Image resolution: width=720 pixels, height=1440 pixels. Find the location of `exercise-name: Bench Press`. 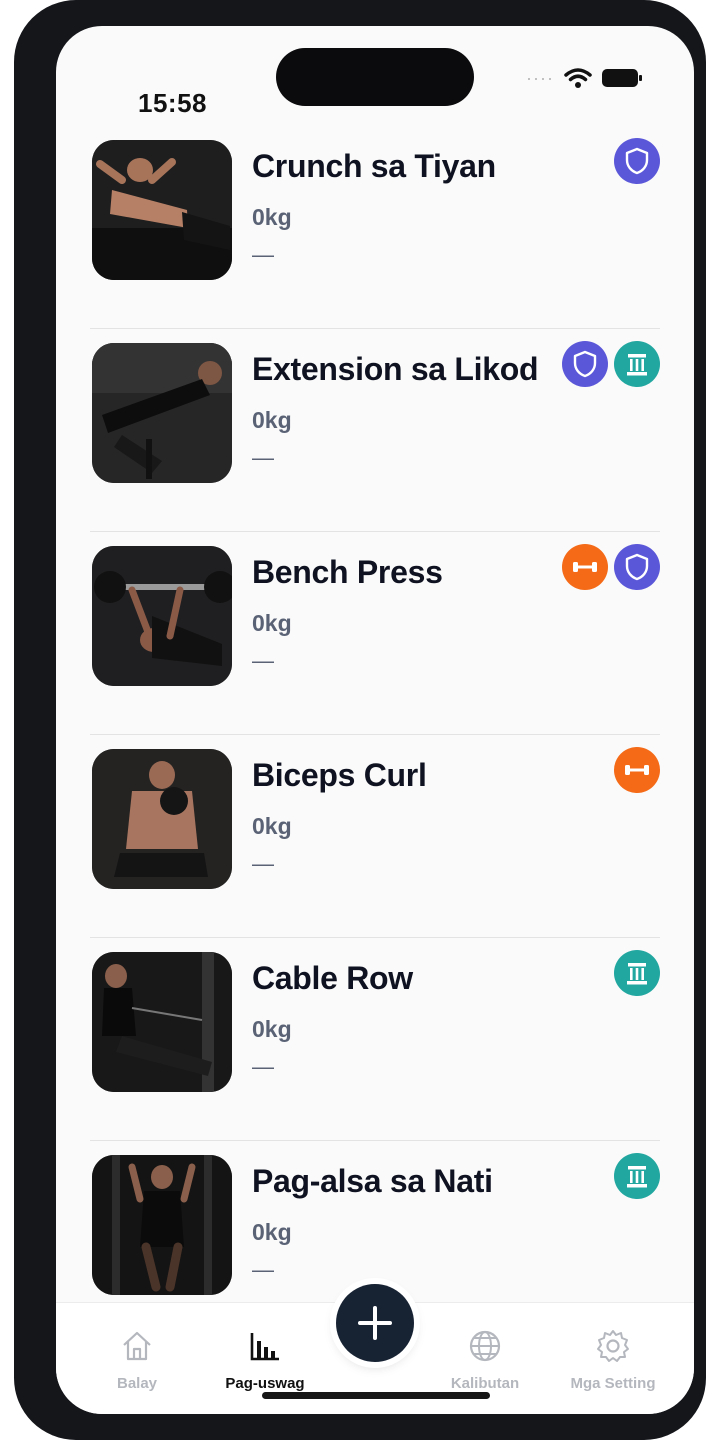

exercise-name: Bench Press is located at coordinates (347, 572).